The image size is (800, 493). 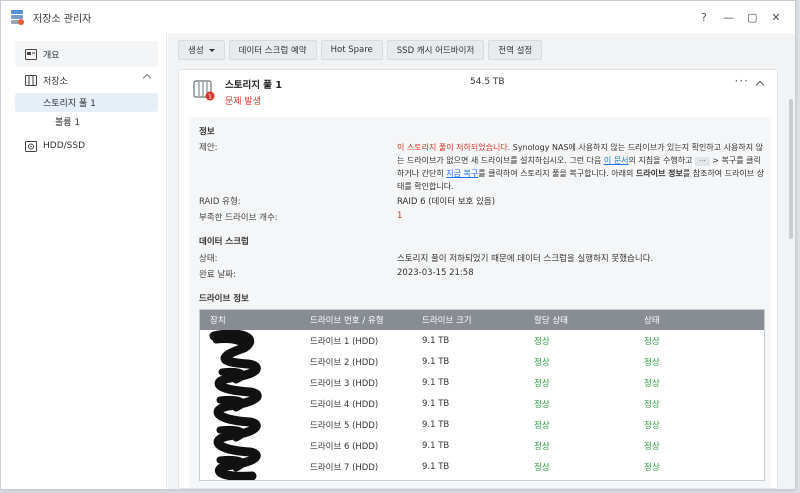 I want to click on info-section-title: 정보, so click(x=207, y=132).